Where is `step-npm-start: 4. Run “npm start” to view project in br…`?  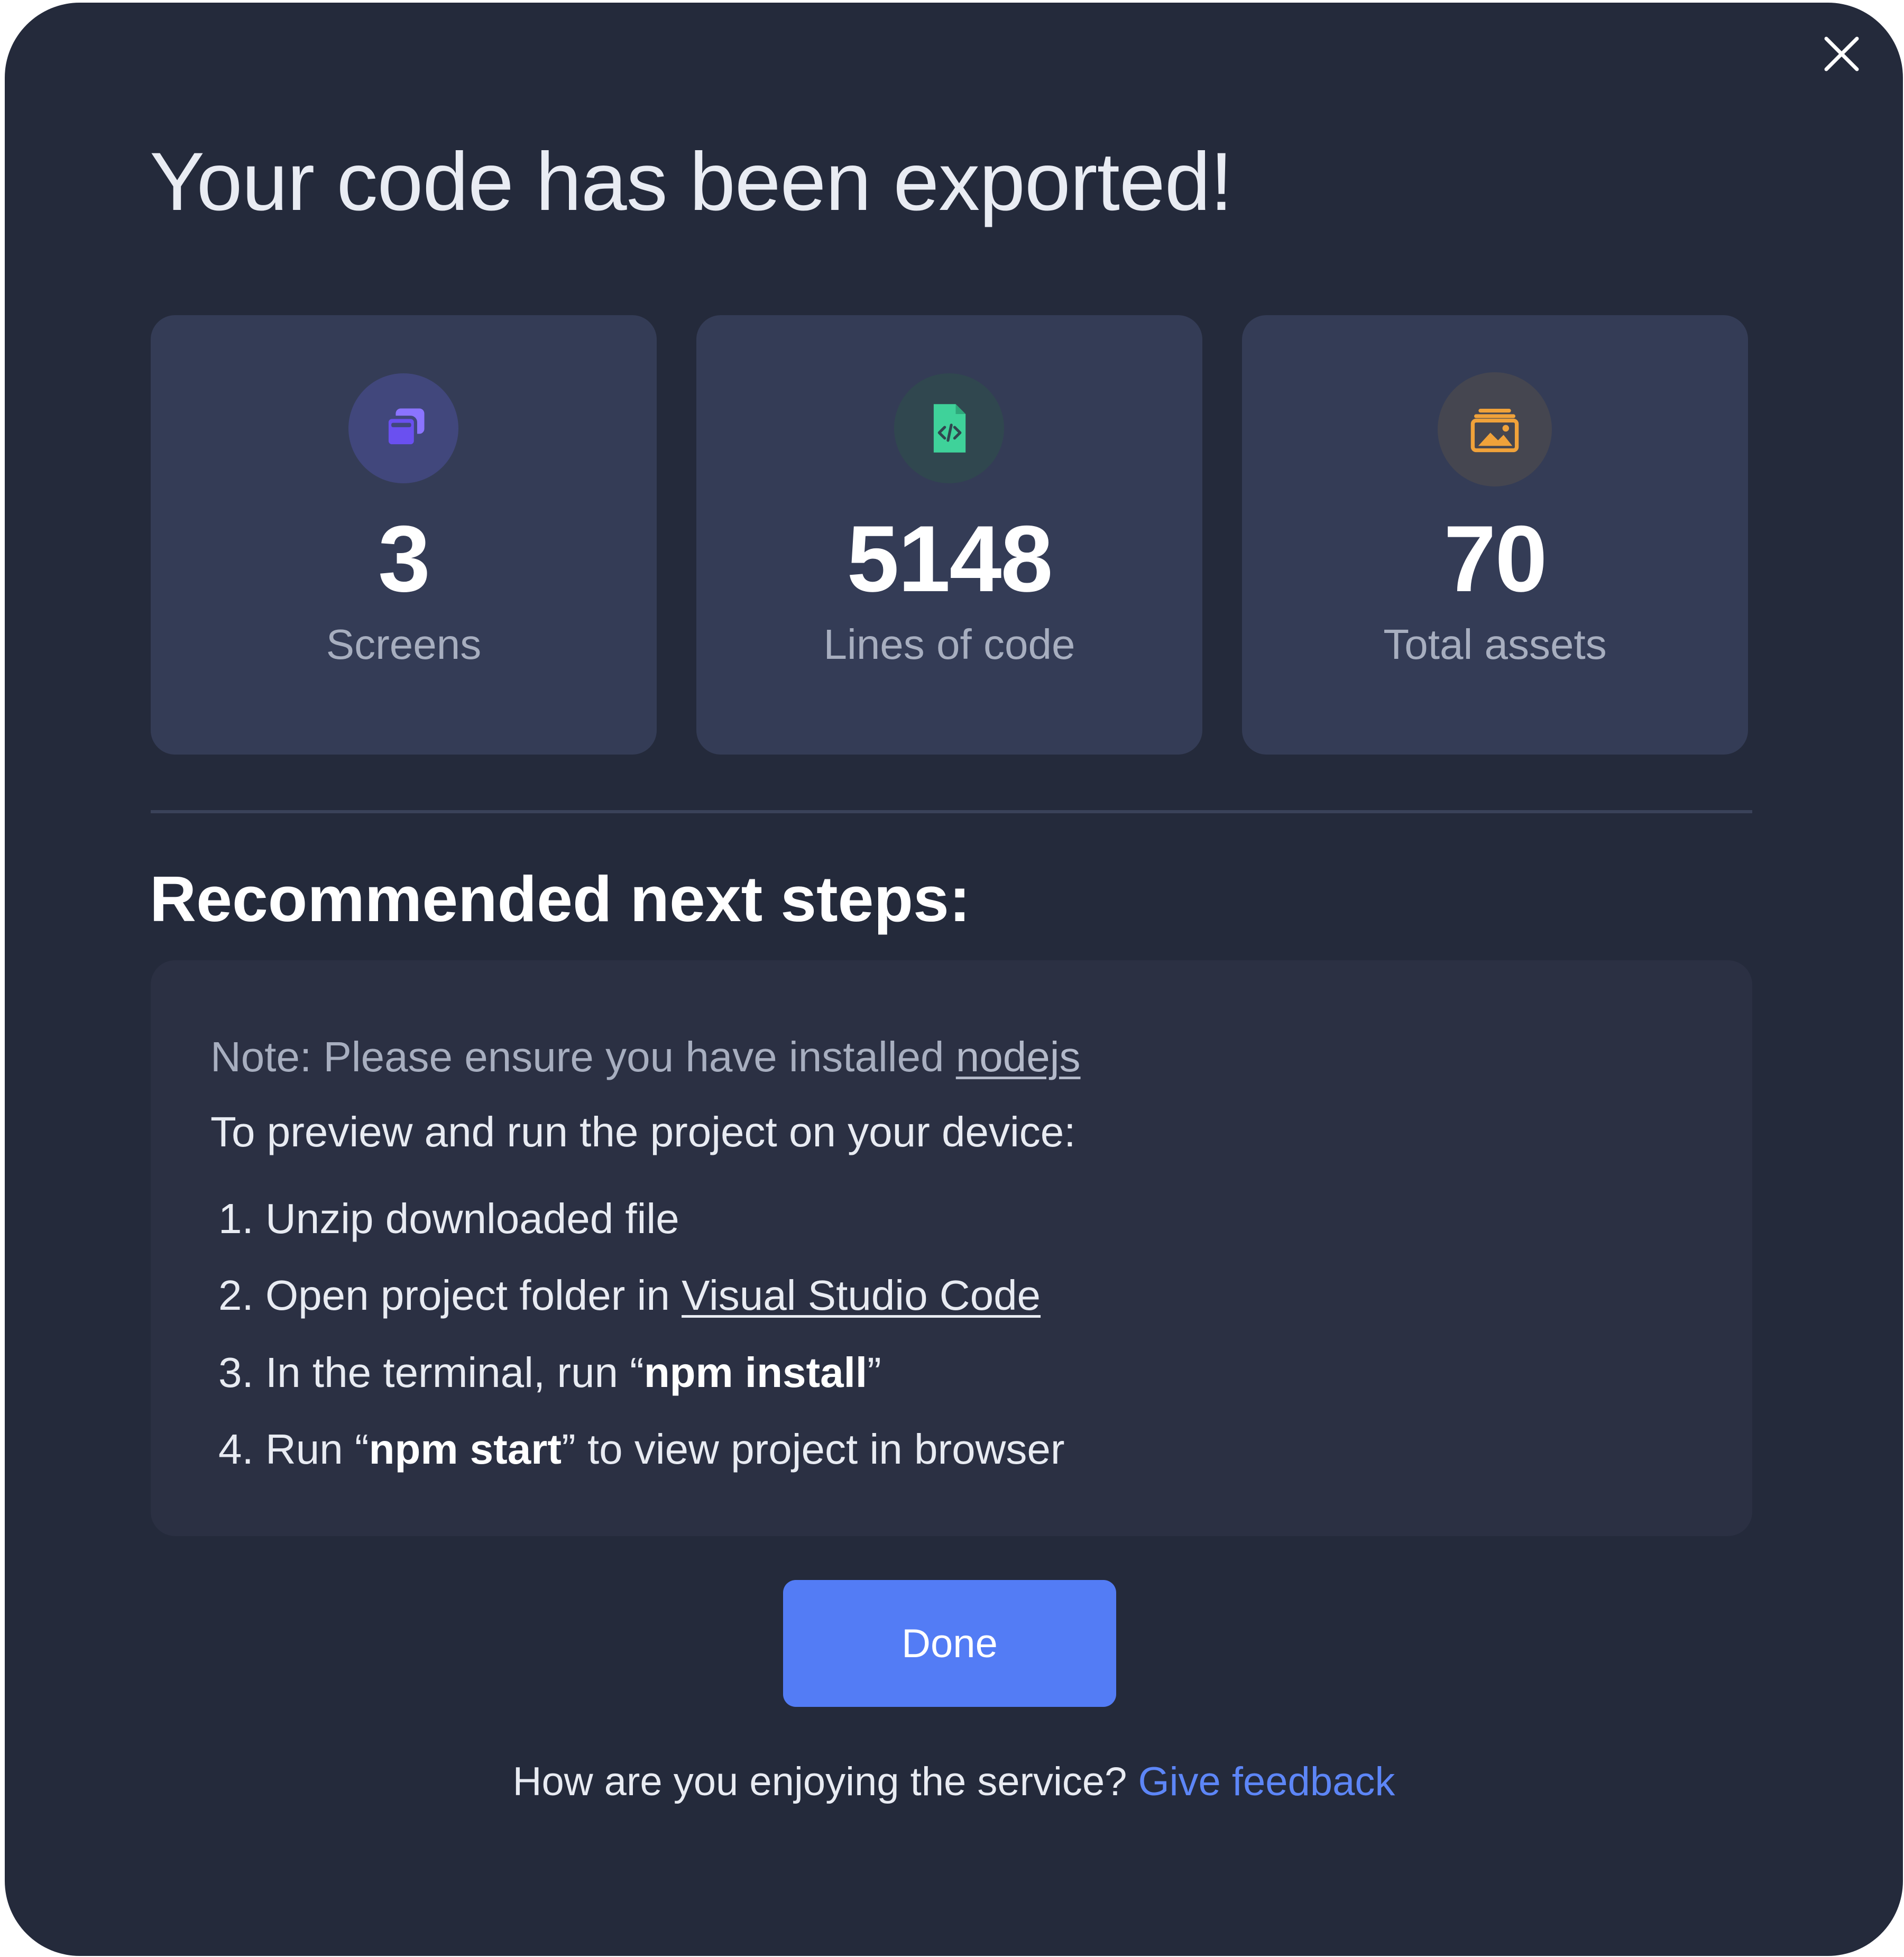
step-npm-start: 4. Run “npm start” to view project in br… is located at coordinates (642, 1449).